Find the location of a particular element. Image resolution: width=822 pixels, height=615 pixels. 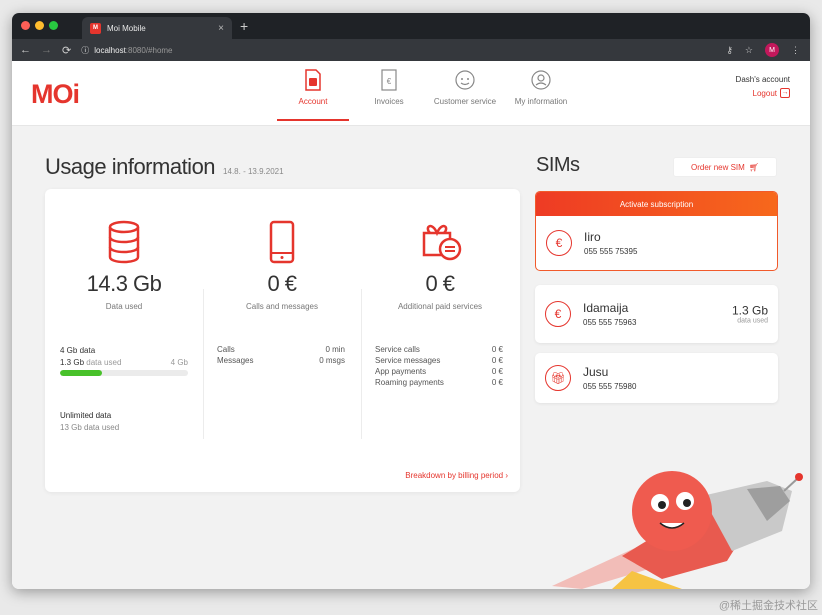

usage-dates: 14.8. - 13.9.2021 is located at coordinates (253, 171).